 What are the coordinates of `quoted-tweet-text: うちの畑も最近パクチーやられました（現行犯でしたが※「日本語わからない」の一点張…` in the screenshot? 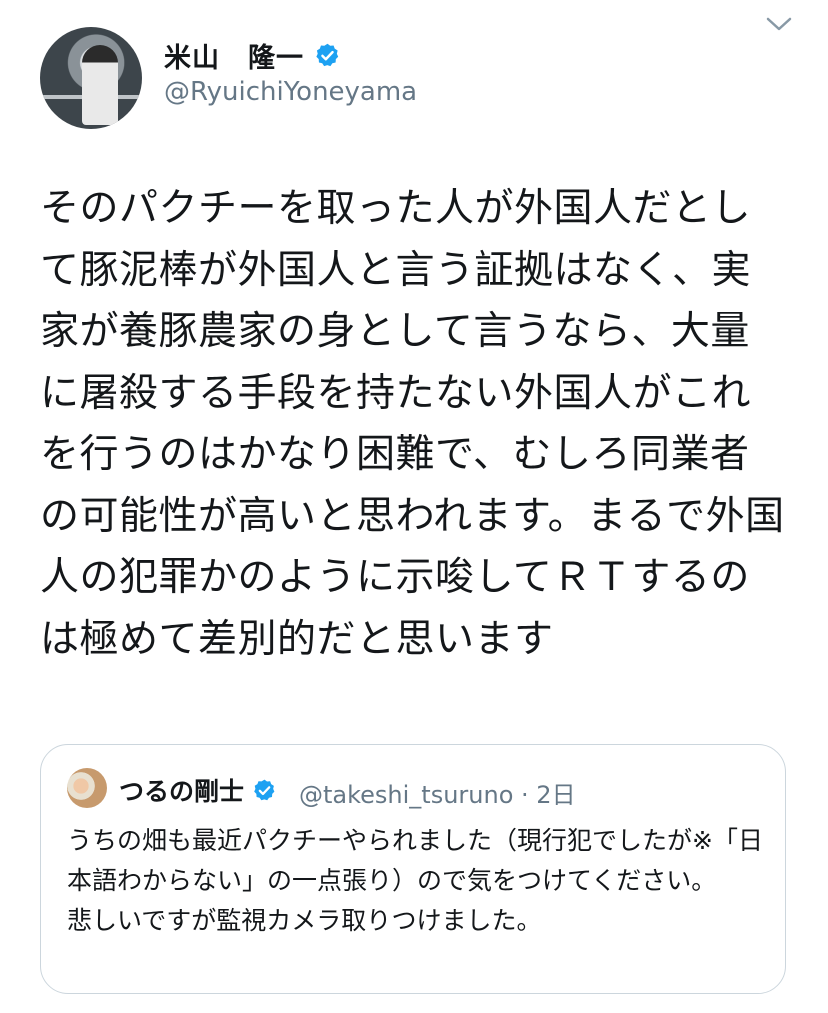 It's located at (415, 880).